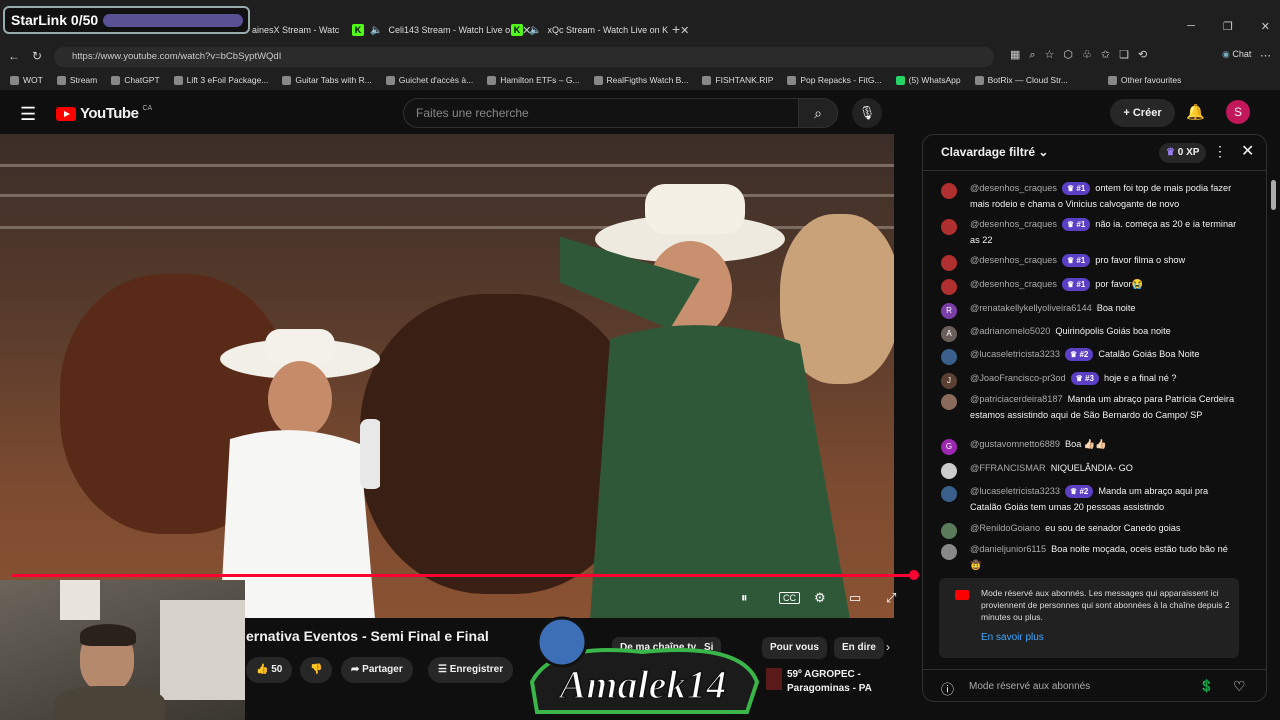  I want to click on xp-badge: ♛ 0 XP, so click(1183, 153).